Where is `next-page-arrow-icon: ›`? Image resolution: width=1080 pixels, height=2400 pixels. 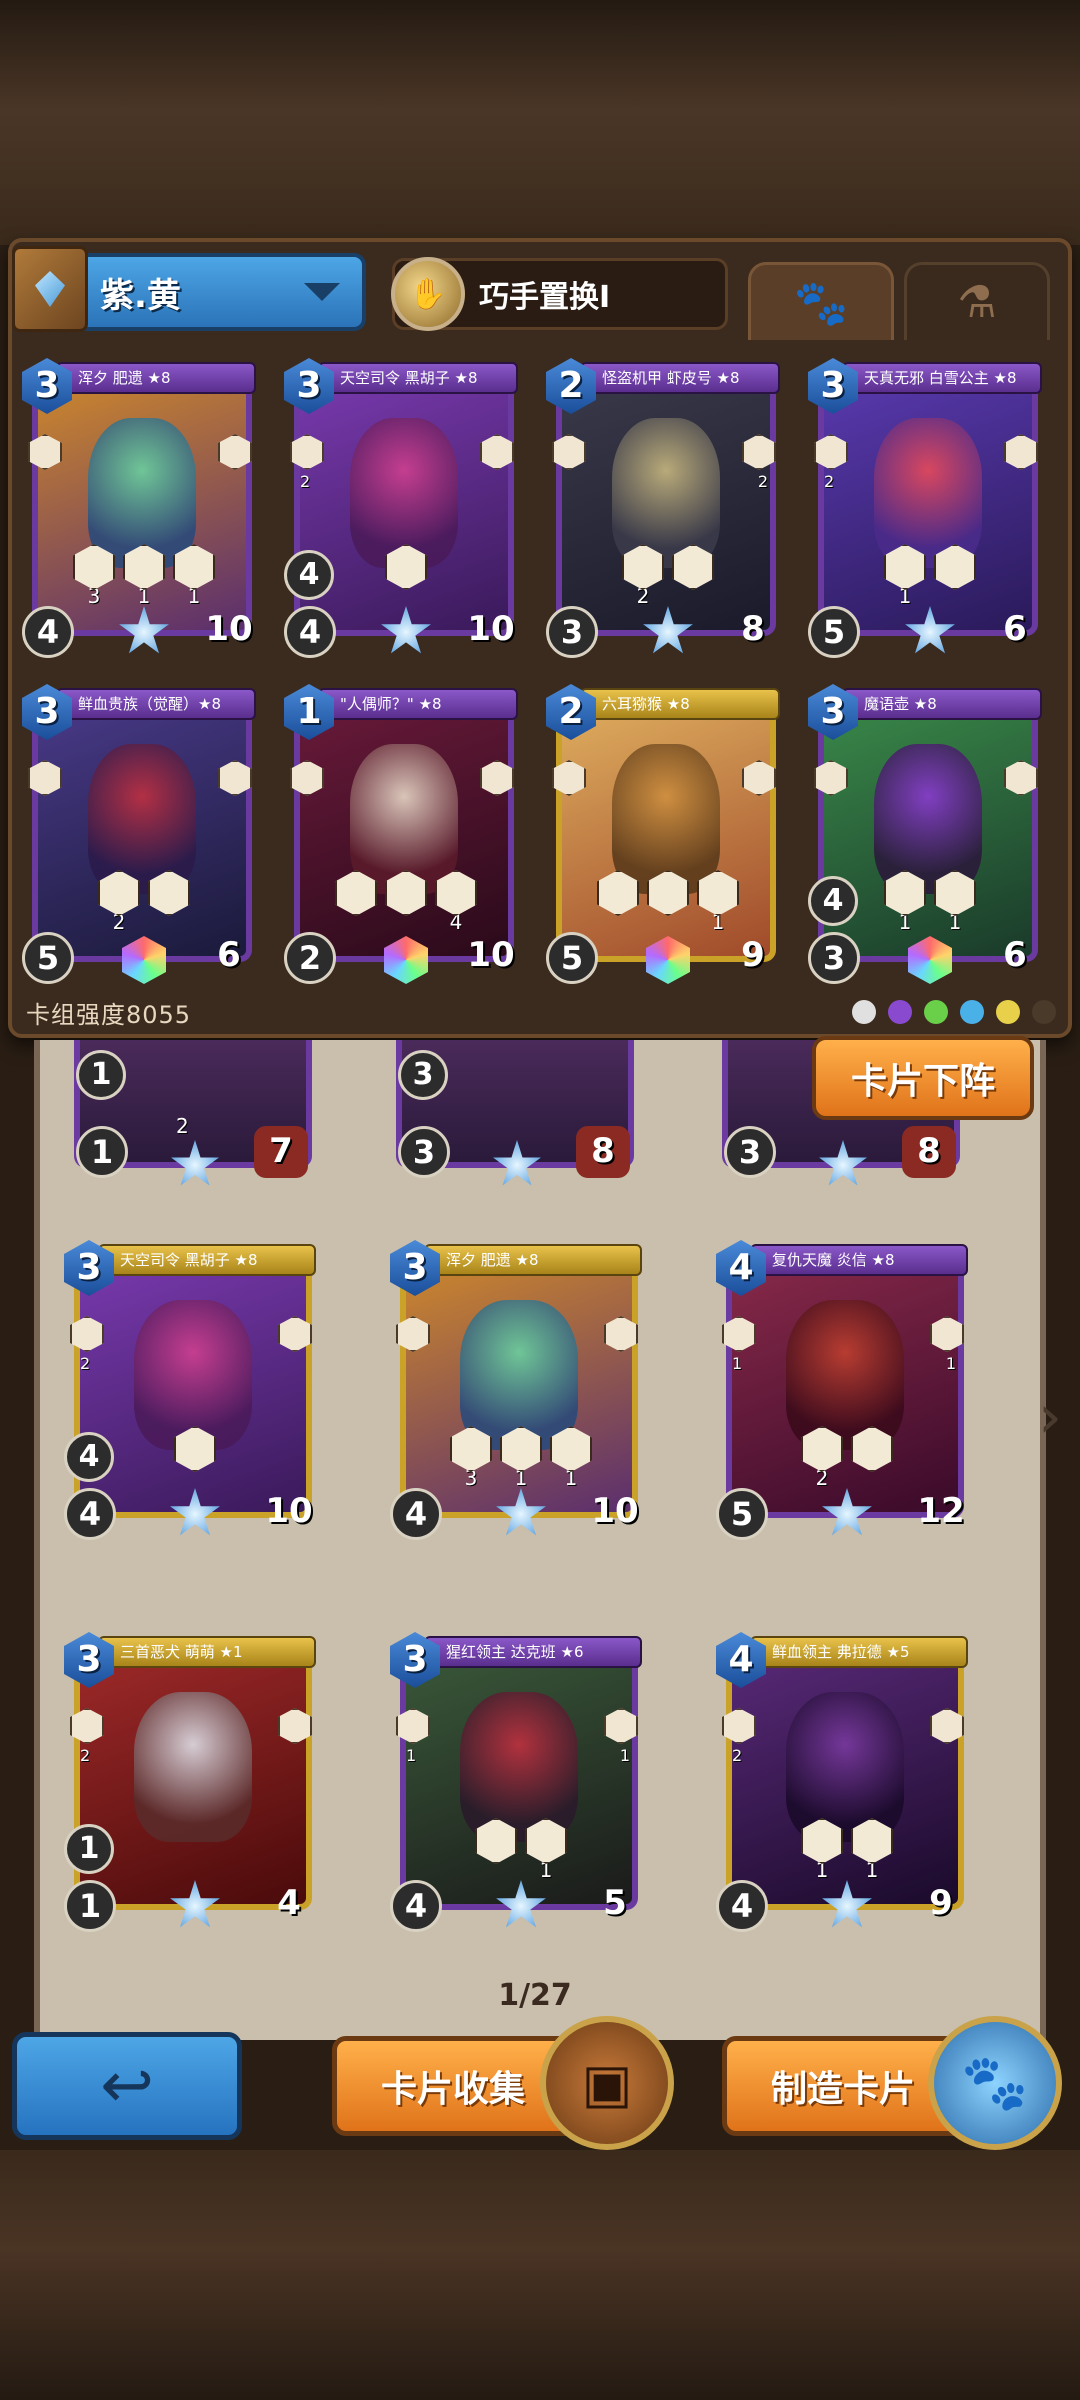
next-page-arrow-icon: › is located at coordinates (1050, 1417).